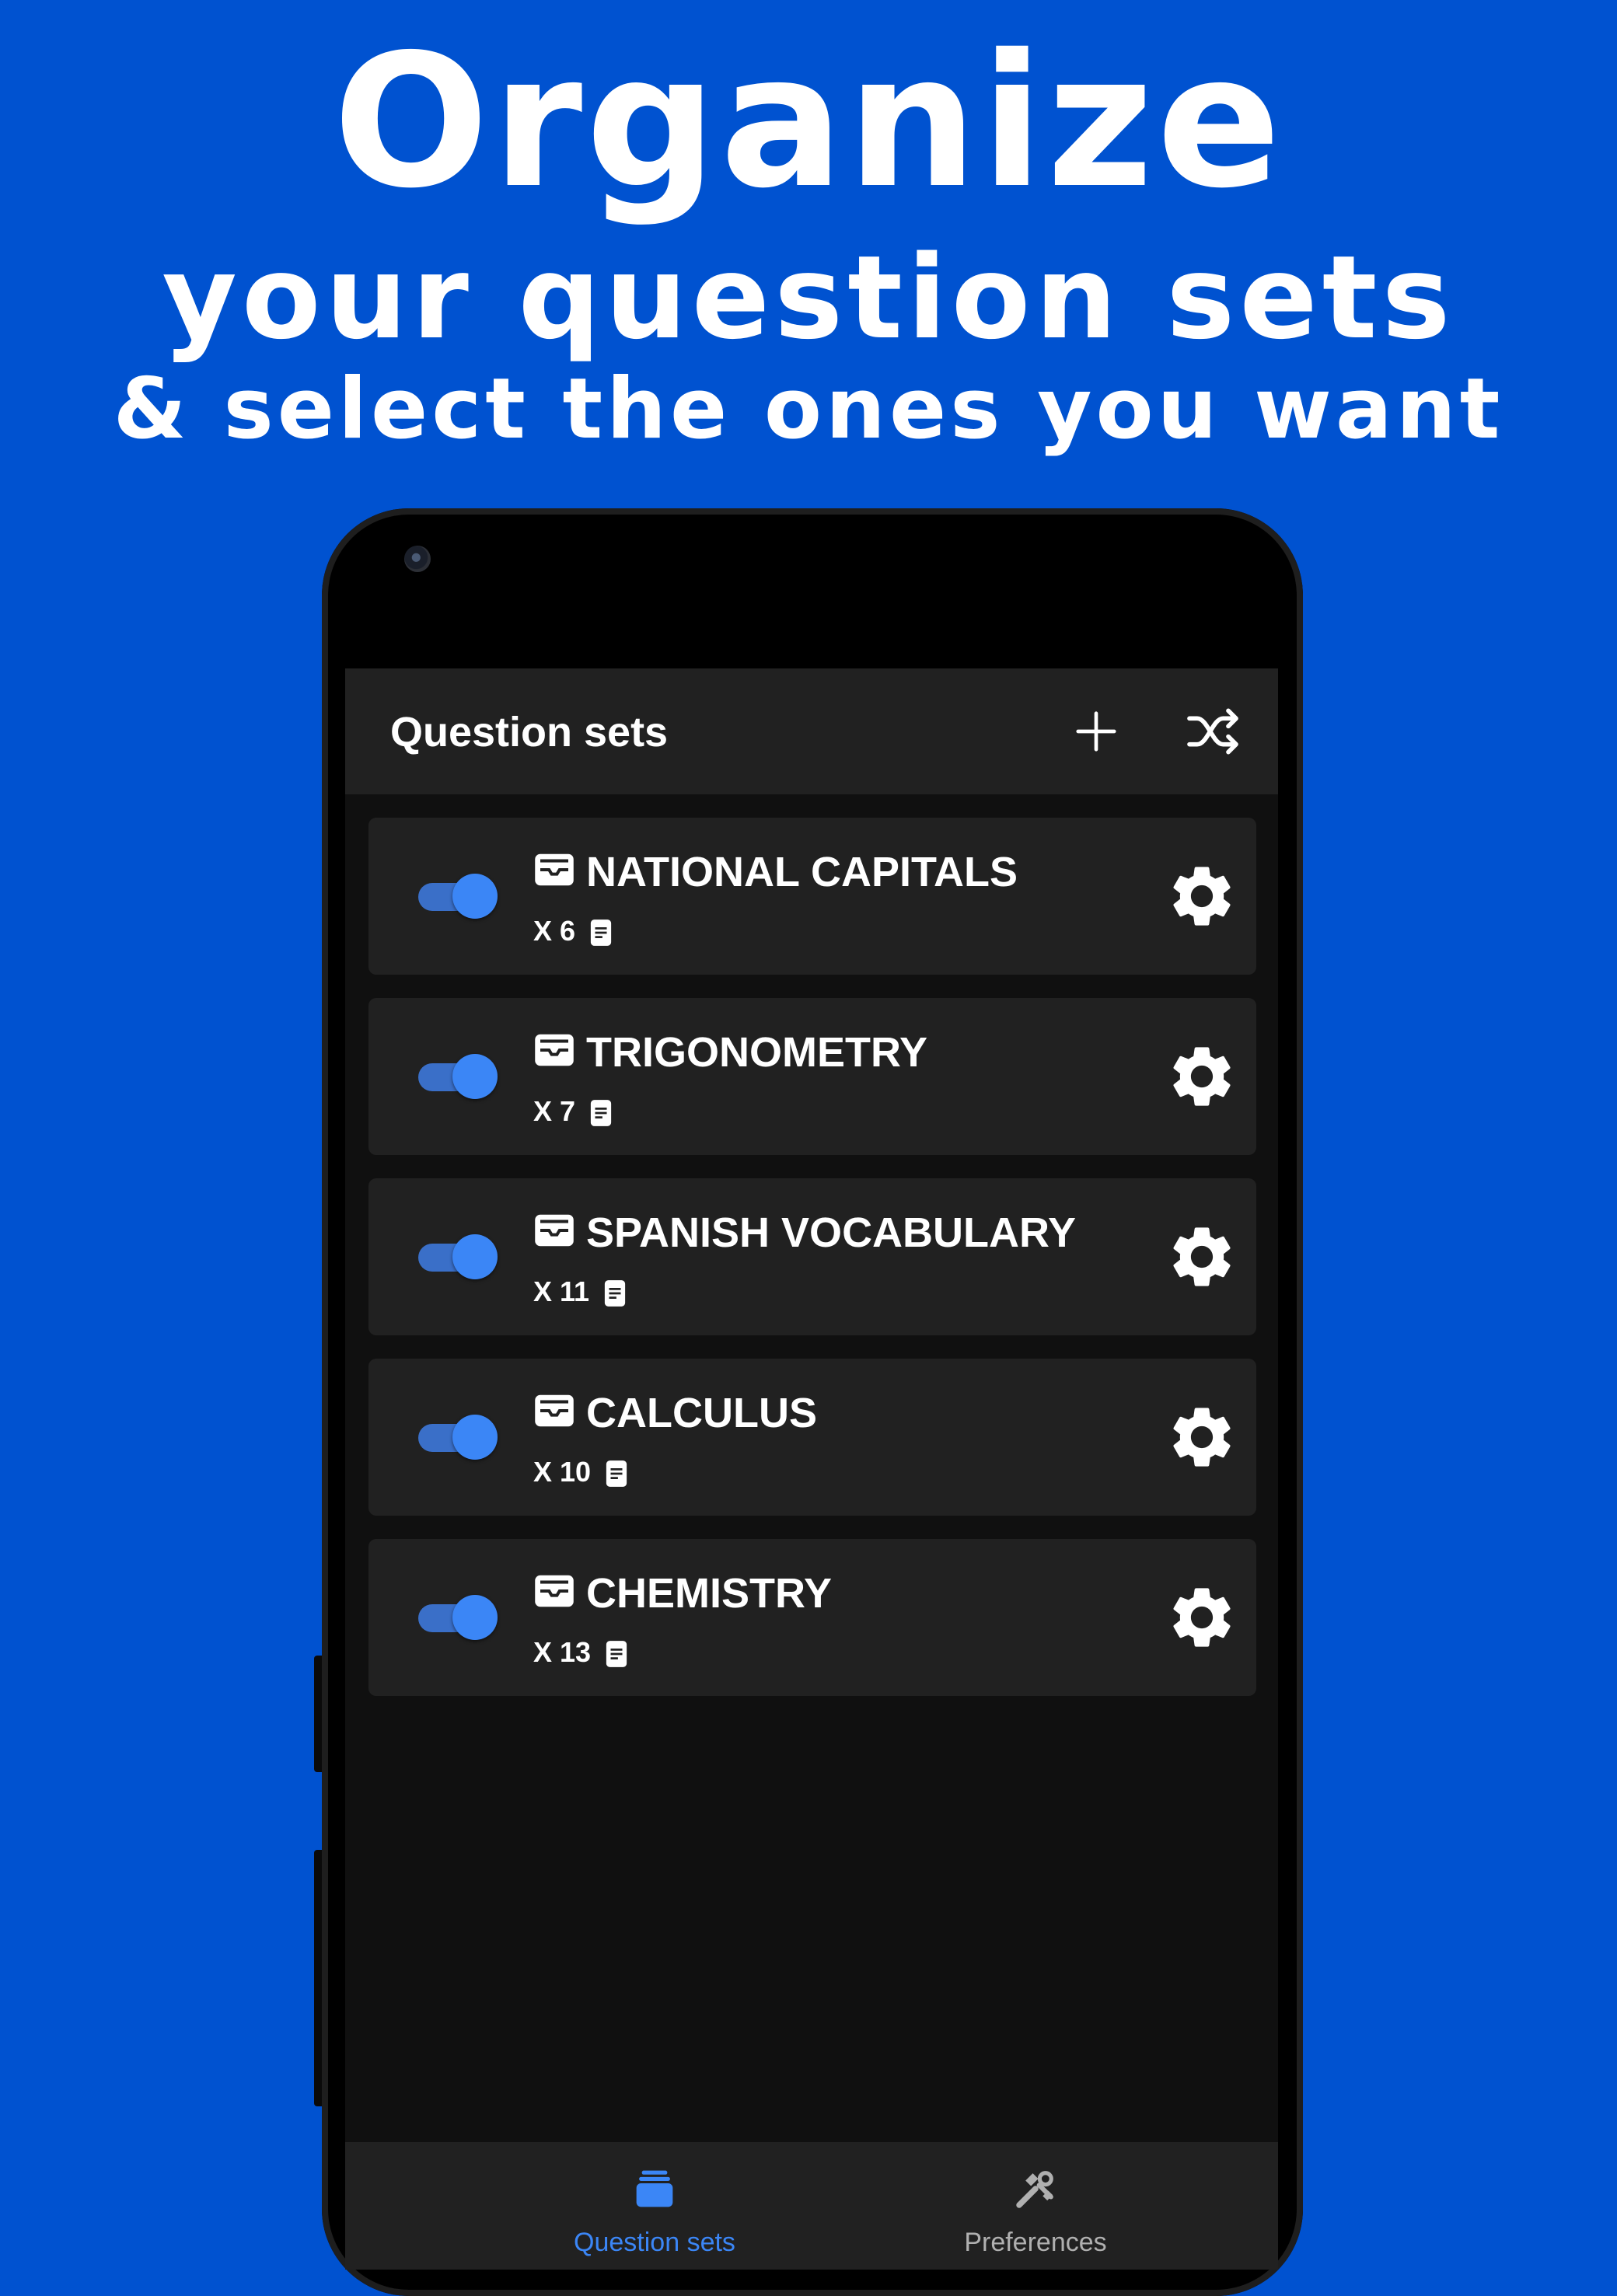 This screenshot has width=1617, height=2296. I want to click on question-set-card: SPANISH VOCABULARY X 11, so click(812, 1256).